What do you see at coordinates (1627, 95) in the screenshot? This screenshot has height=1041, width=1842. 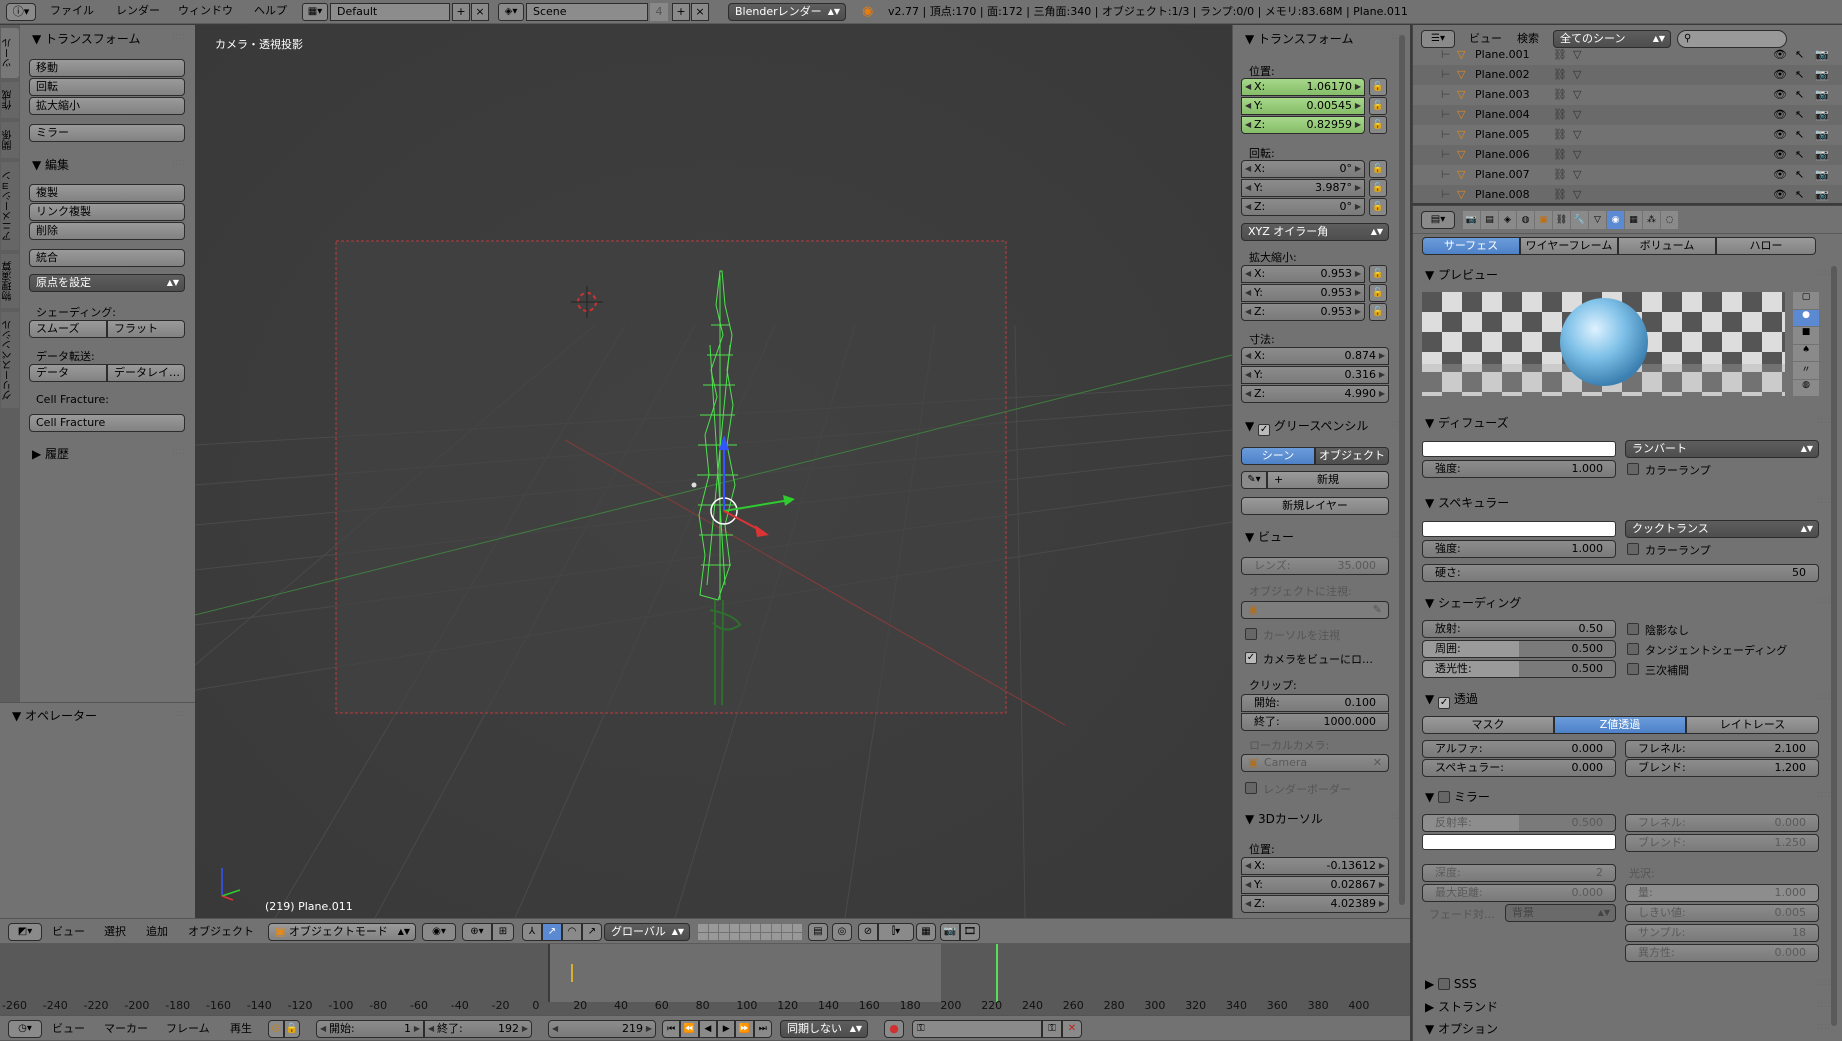 I see `outliner-item: ⊢ ▽ Plane.003 ⛓ ▽ 👁 ↖ 📷` at bounding box center [1627, 95].